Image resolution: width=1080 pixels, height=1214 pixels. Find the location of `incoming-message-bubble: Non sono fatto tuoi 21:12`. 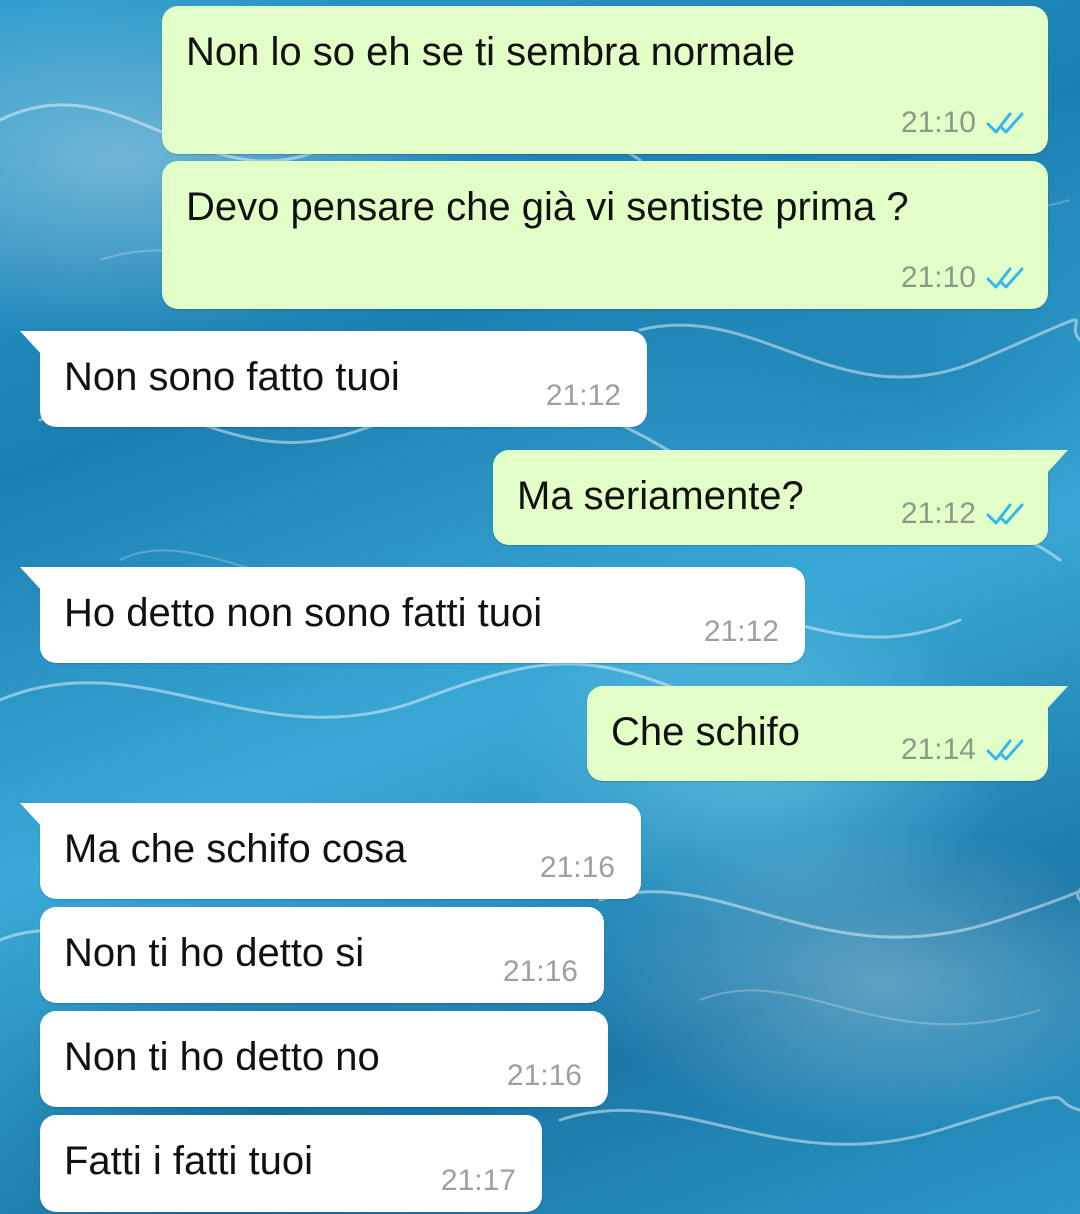

incoming-message-bubble: Non sono fatto tuoi 21:12 is located at coordinates (333, 379).